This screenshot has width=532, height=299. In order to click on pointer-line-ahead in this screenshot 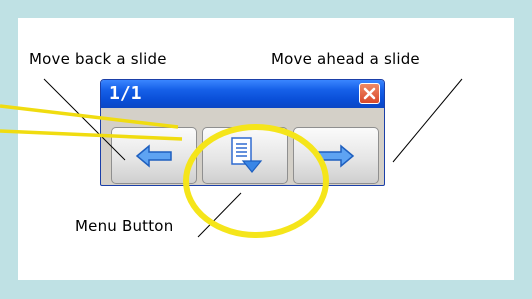, I will do `click(427, 120)`.